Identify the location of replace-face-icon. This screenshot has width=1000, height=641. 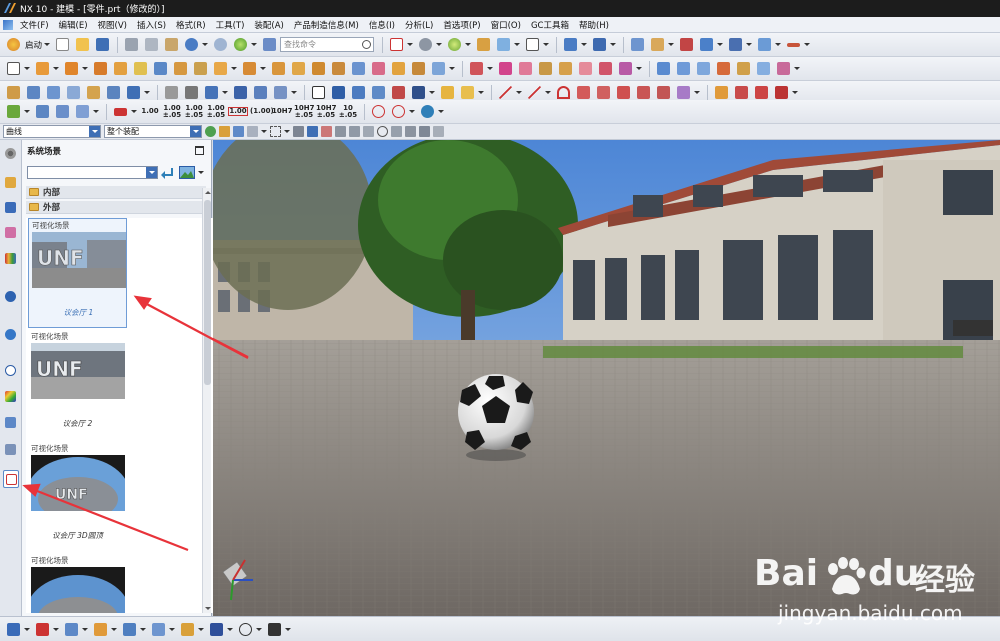
(505, 69).